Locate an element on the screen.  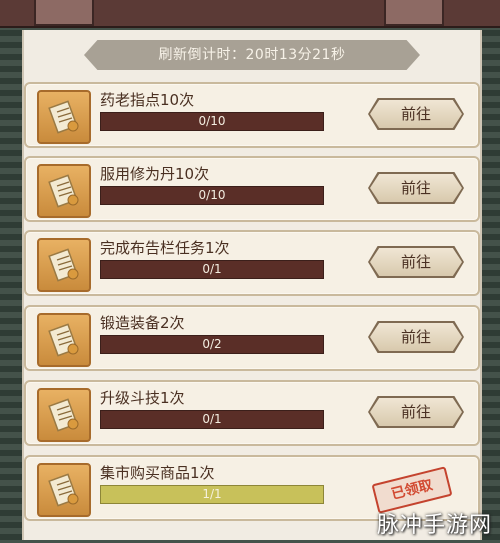
task-progress-bar: 1/1 is located at coordinates (212, 494).